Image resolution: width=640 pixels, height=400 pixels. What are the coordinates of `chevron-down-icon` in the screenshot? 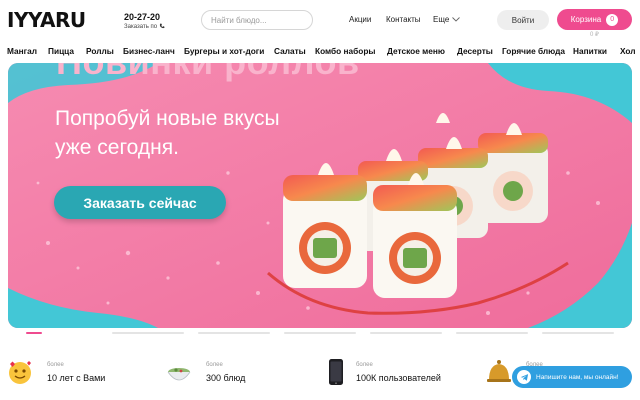 It's located at (456, 19).